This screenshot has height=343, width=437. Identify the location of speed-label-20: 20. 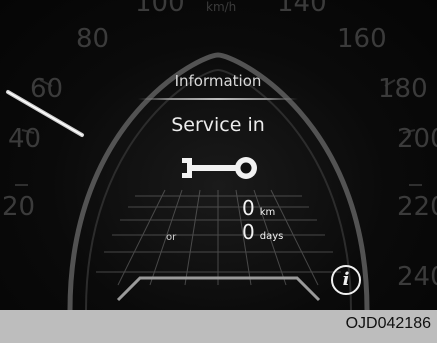
(19, 207).